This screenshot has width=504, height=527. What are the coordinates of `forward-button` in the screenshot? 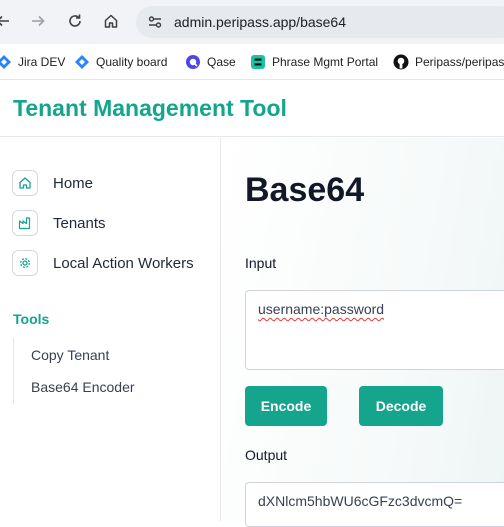 It's located at (38, 21).